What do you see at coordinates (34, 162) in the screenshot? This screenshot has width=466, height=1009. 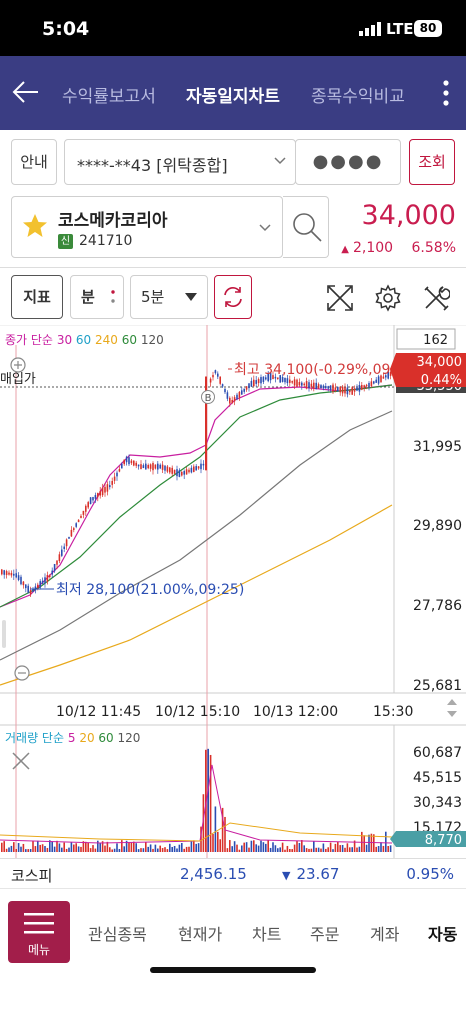 I see `guide-button: 안내` at bounding box center [34, 162].